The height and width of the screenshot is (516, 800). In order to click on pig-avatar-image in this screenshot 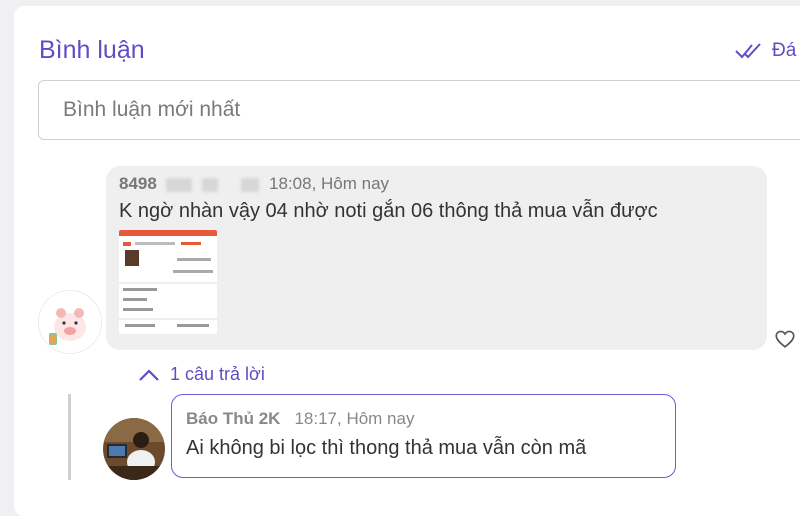, I will do `click(70, 322)`.